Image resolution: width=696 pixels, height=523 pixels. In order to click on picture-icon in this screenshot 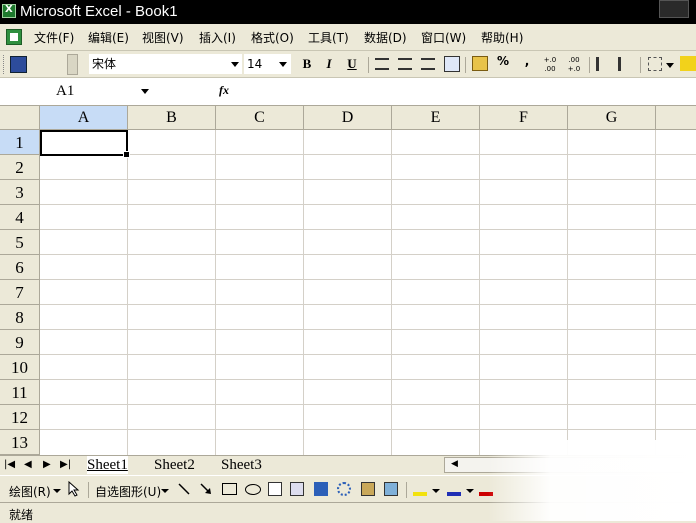, I will do `click(391, 489)`.